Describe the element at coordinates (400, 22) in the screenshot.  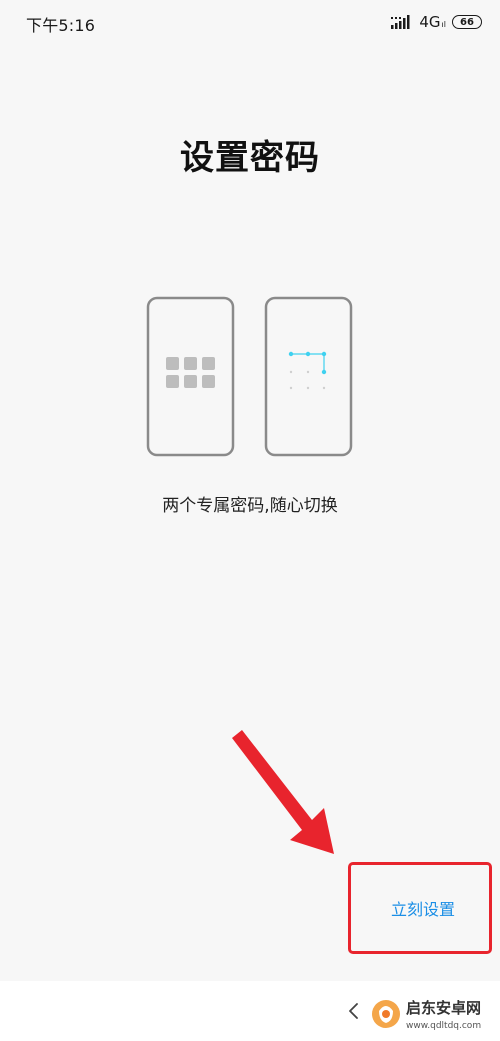
I see `signal-icon` at that location.